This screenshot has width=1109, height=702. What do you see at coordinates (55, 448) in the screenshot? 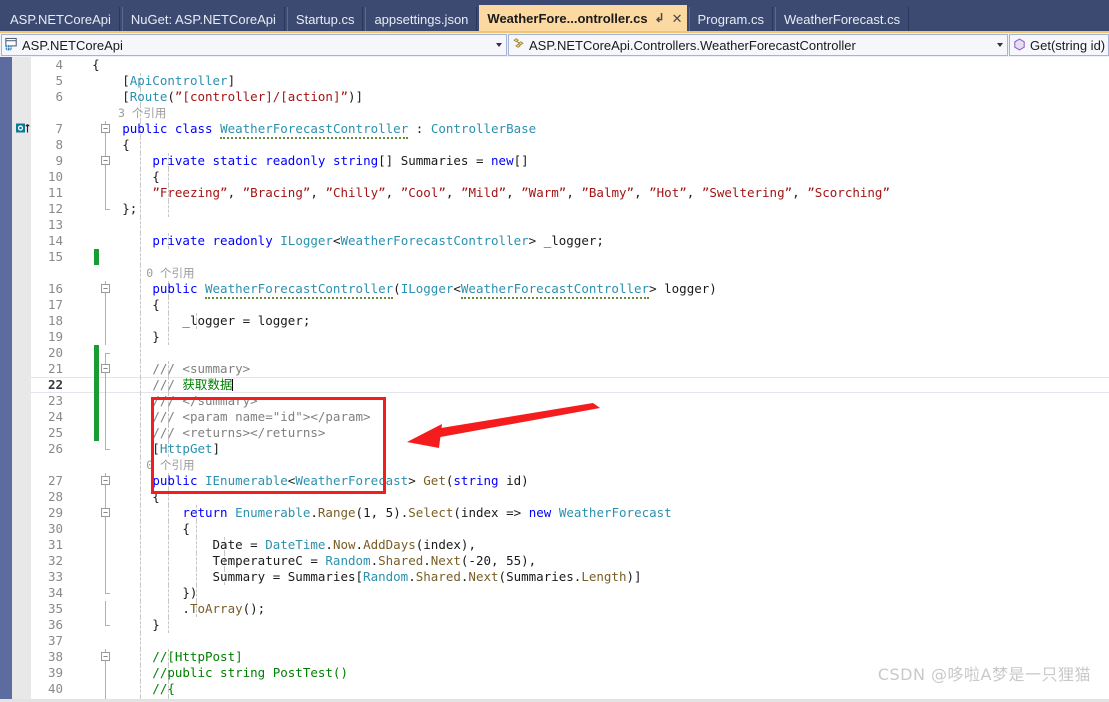
I see `line-number: 26` at bounding box center [55, 448].